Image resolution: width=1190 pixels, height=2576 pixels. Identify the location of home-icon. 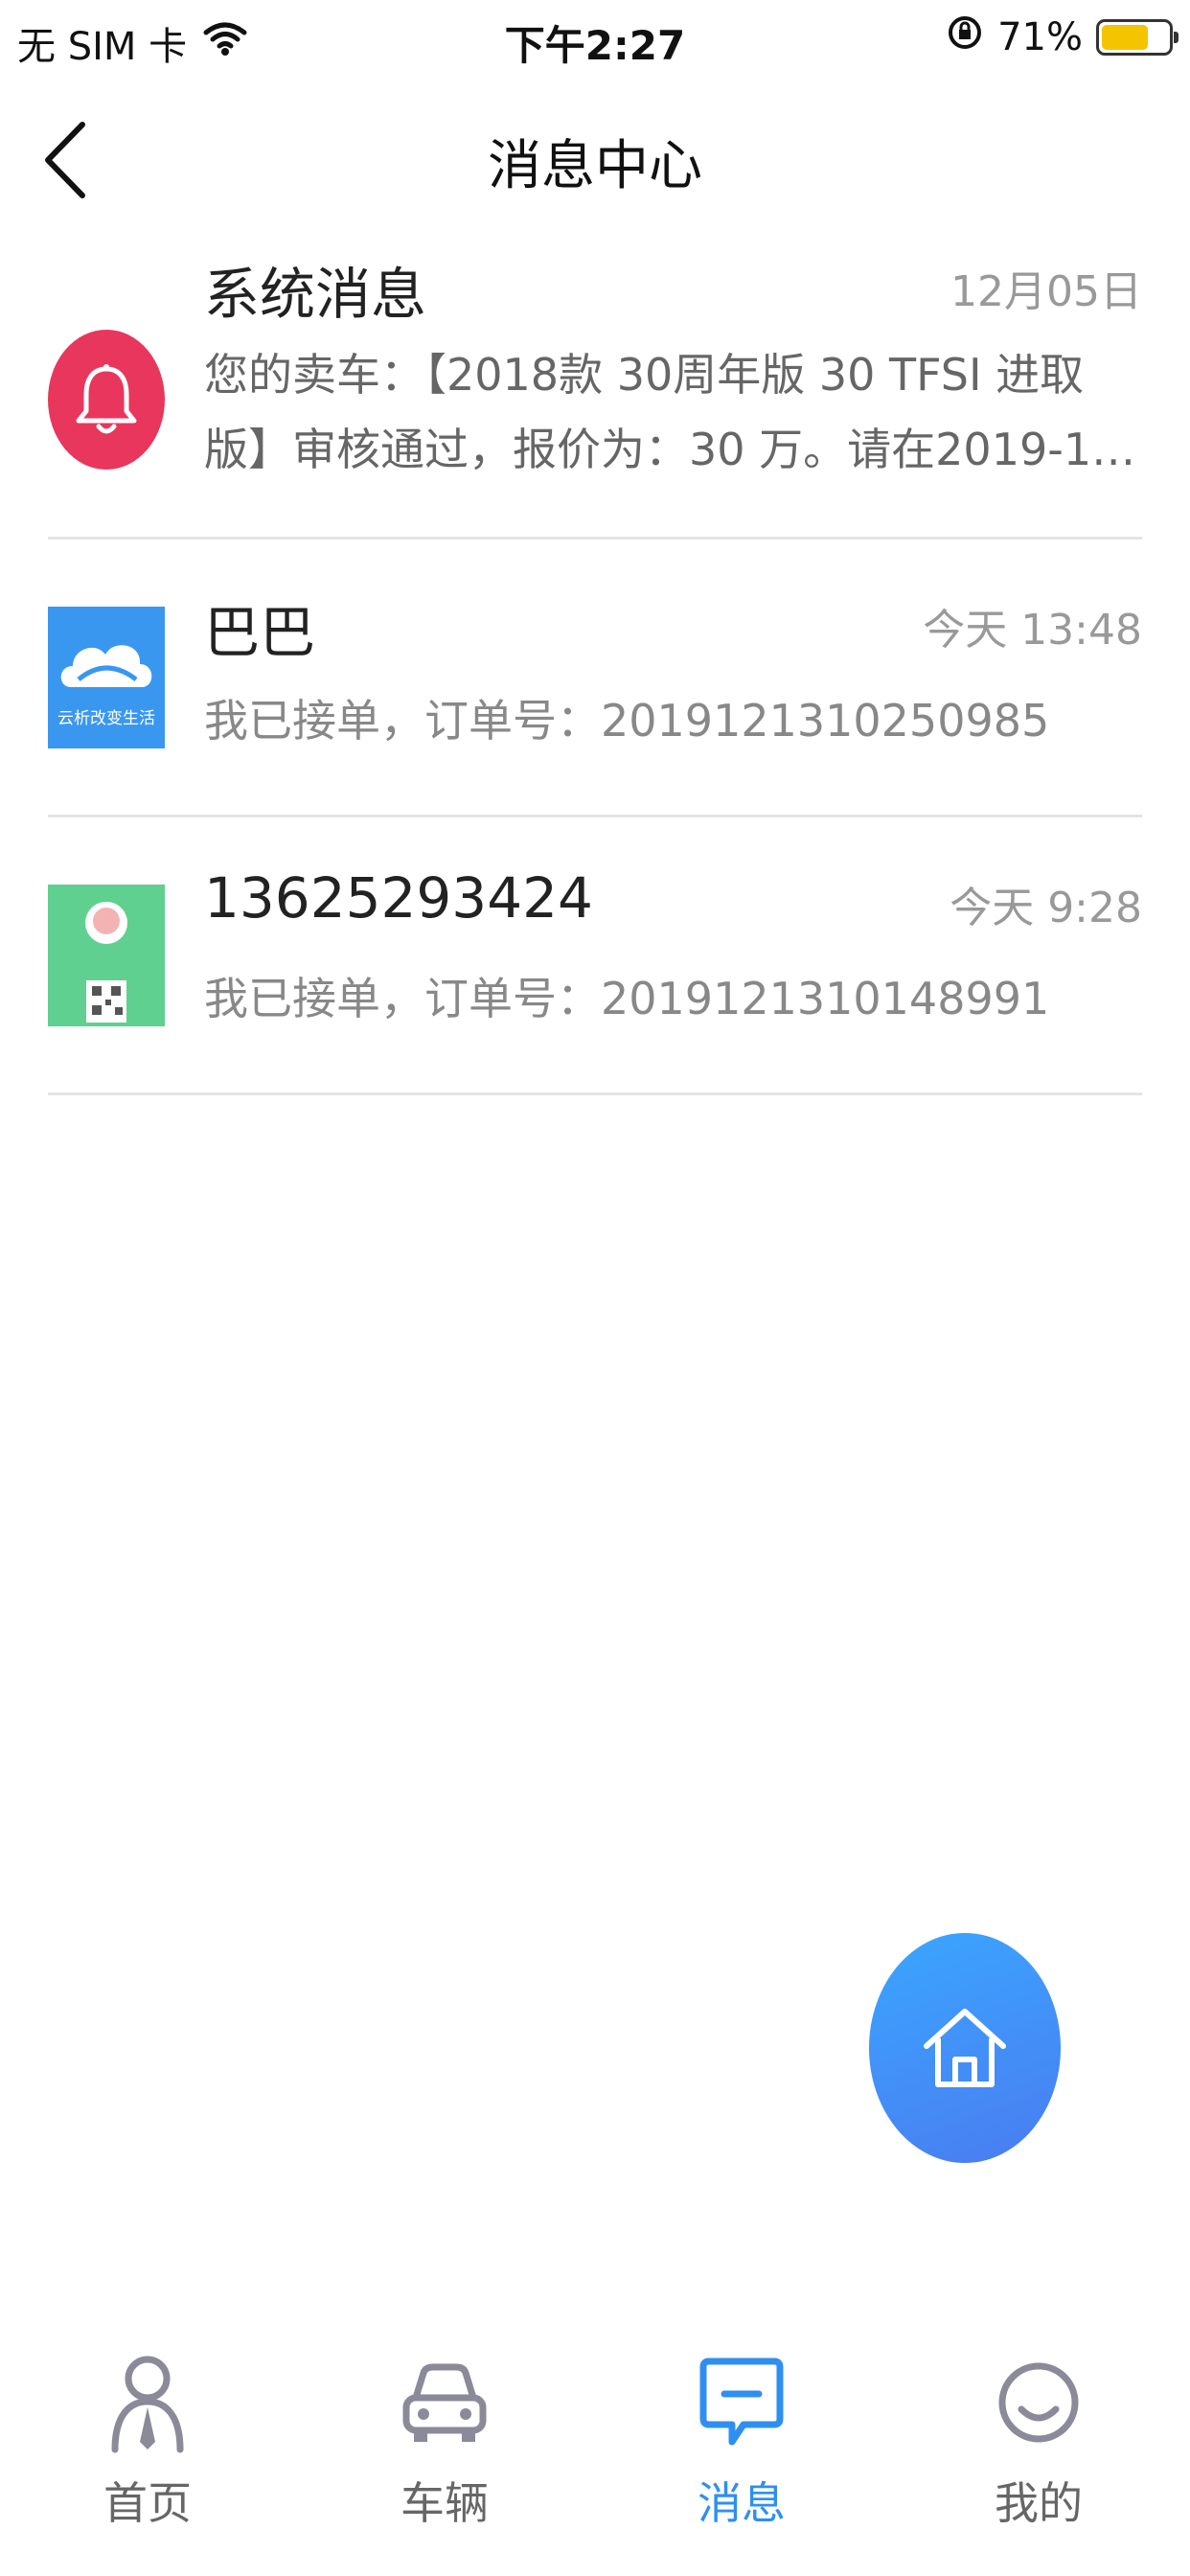
(965, 2048).